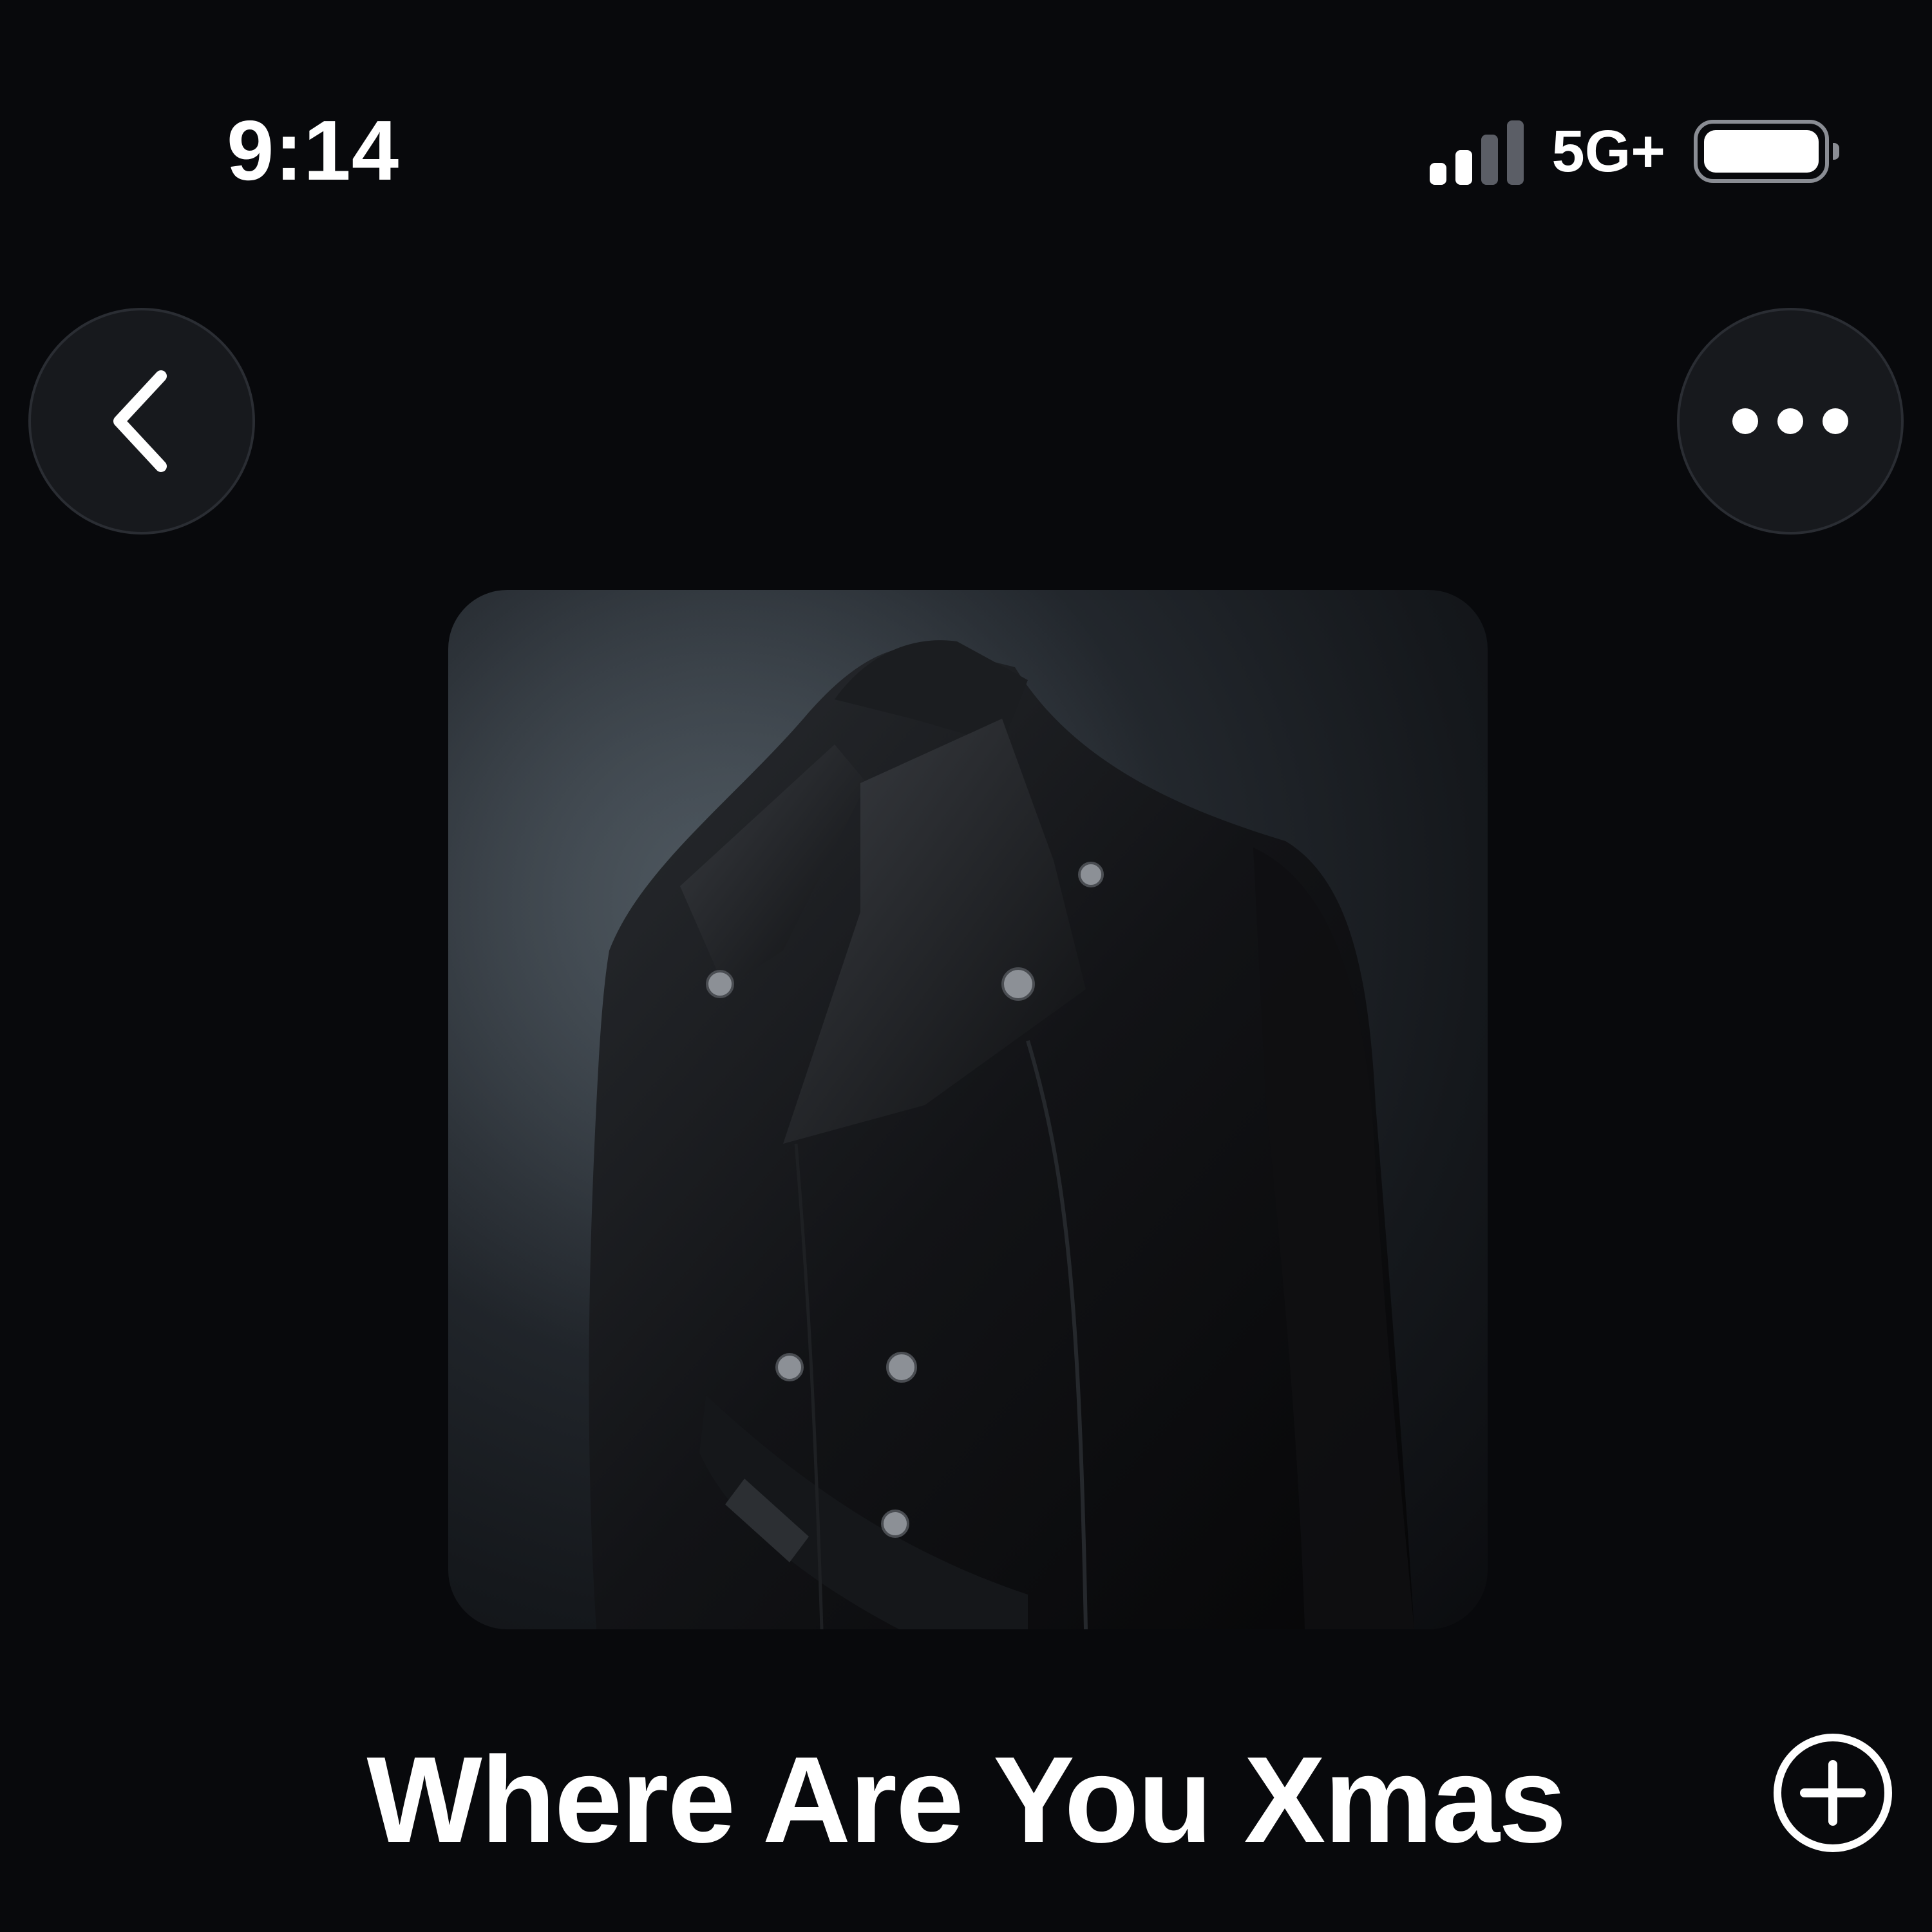 The width and height of the screenshot is (1932, 1932). I want to click on network-type: 5G+, so click(1608, 151).